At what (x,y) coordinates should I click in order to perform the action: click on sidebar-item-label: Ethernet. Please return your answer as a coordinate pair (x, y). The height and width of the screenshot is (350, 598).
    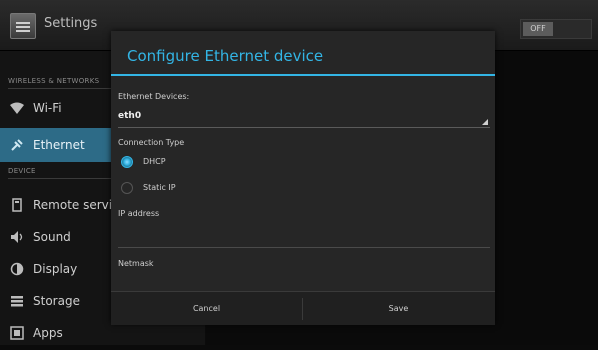
    Looking at the image, I should click on (59, 145).